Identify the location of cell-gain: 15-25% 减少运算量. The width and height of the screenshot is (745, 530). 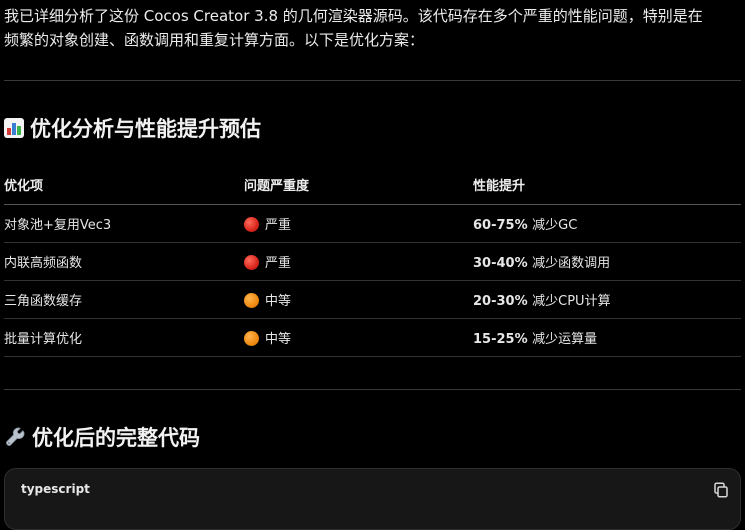
(607, 337).